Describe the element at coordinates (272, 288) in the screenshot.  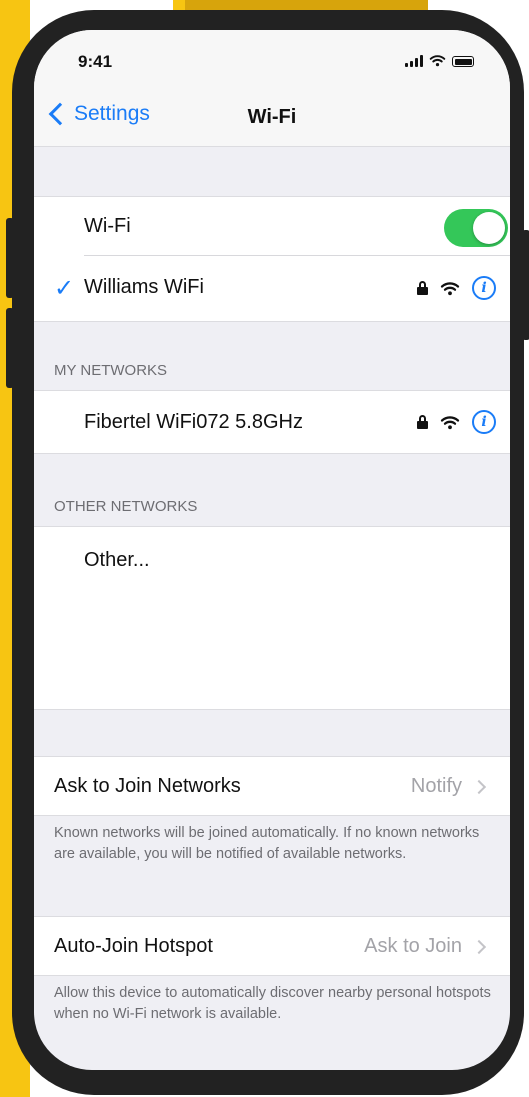
I see `connected-network-row: ✓ Williams WiFi i` at that location.